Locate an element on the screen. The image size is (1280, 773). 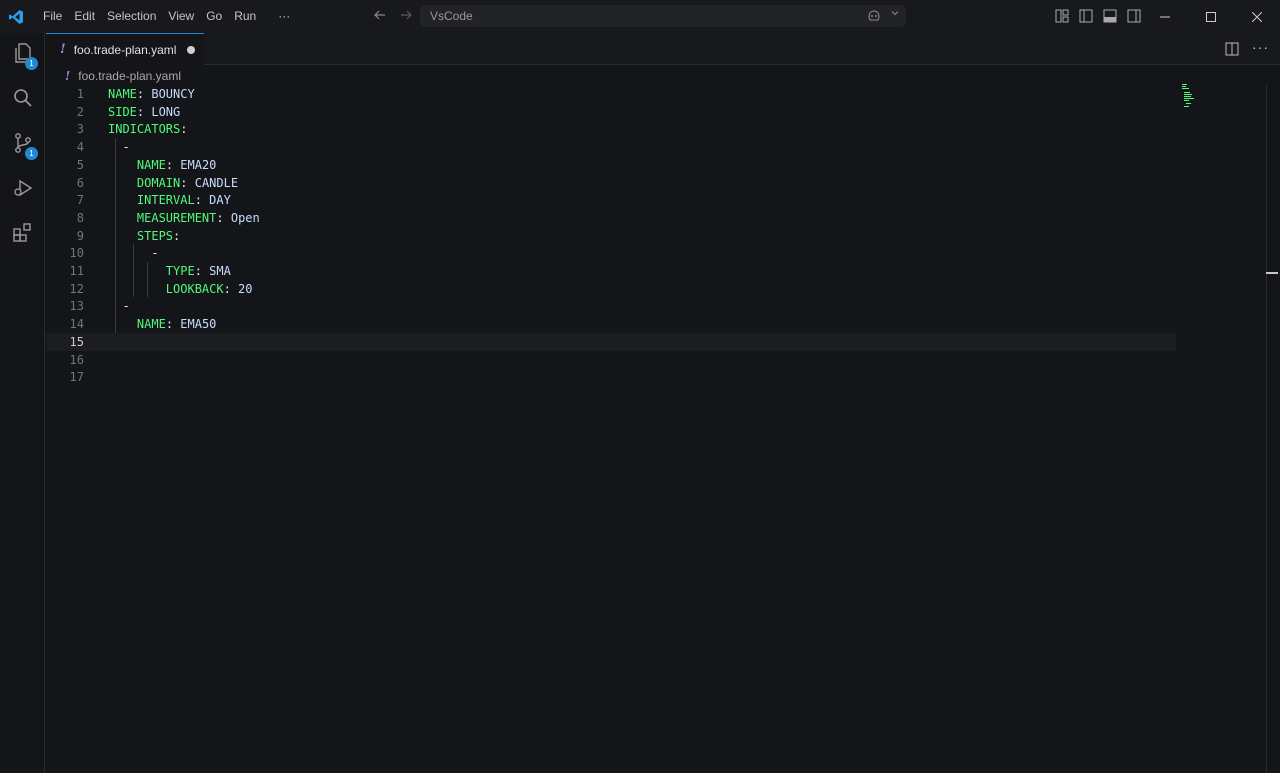
code-line: 15 is located at coordinates (611, 341).